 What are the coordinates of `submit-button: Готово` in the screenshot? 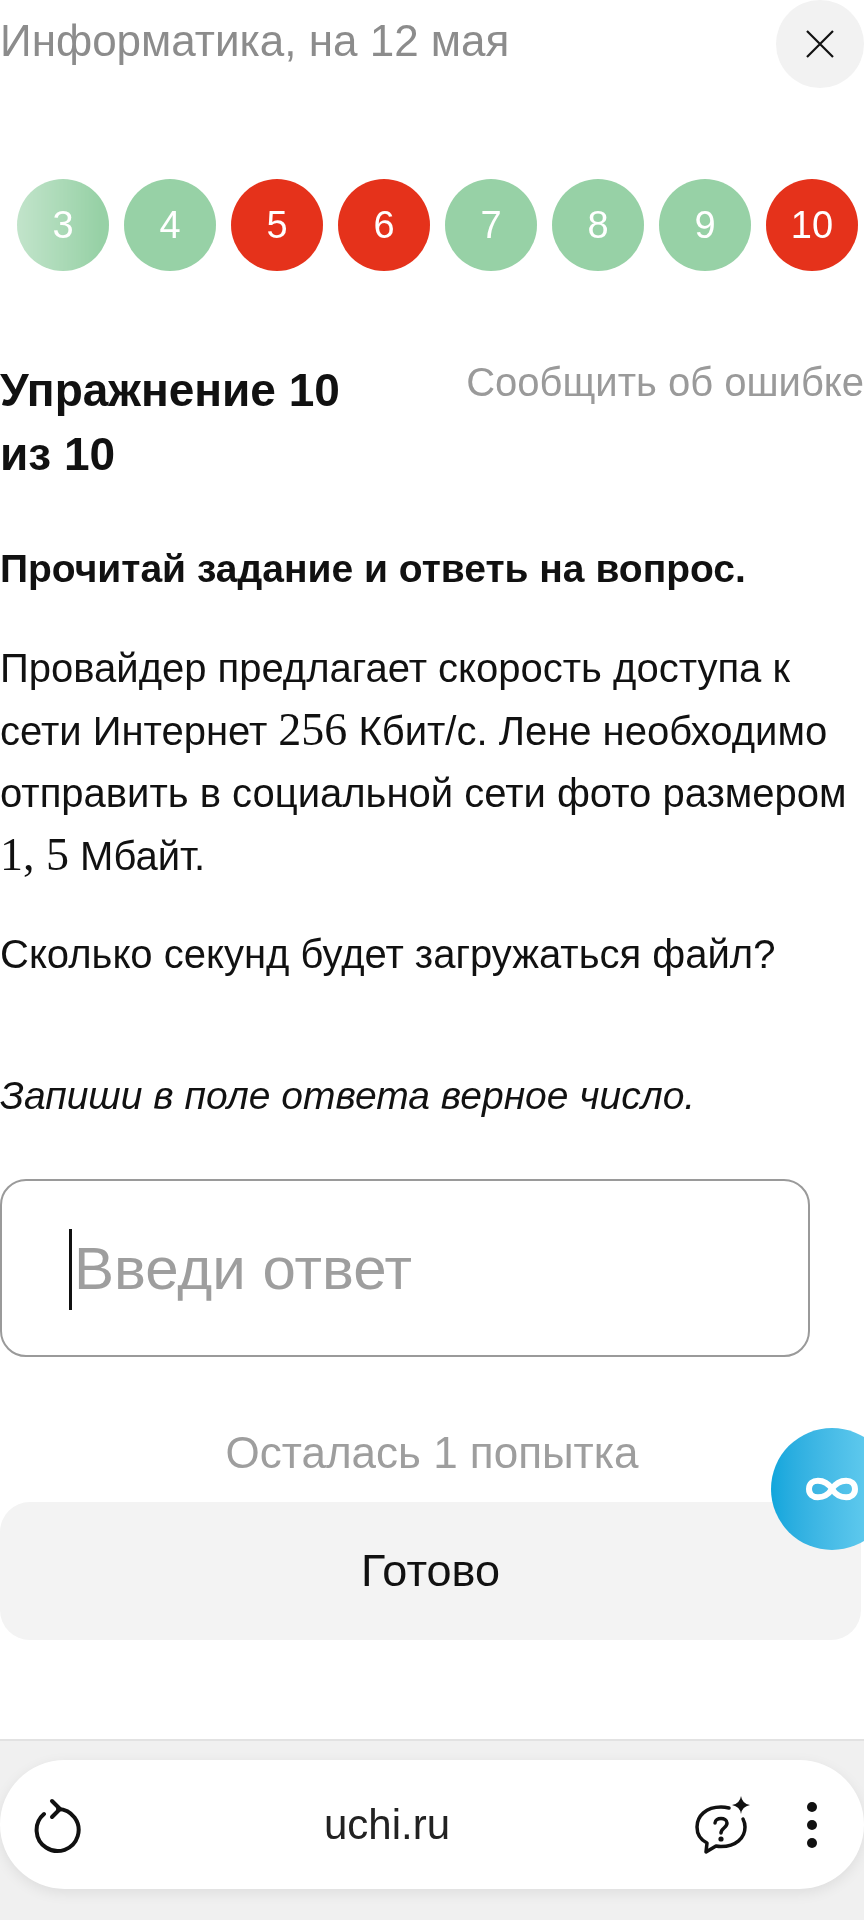 It's located at (430, 1571).